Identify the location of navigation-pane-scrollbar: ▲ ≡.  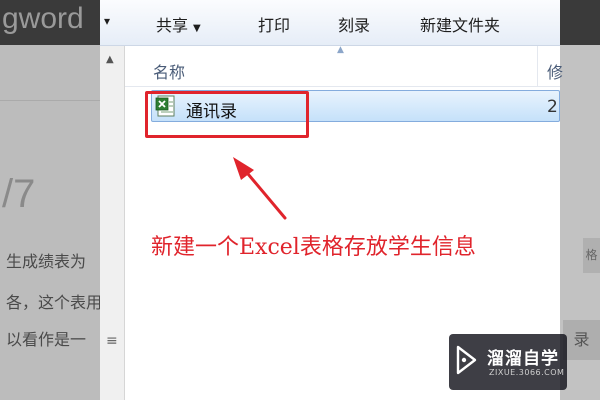
(112, 223).